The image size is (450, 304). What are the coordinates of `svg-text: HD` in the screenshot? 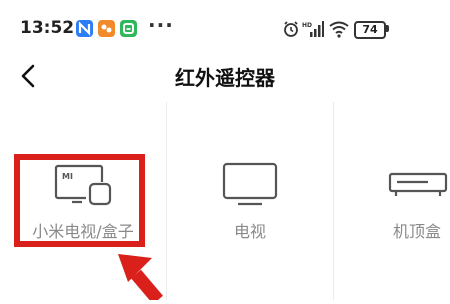 It's located at (307, 25).